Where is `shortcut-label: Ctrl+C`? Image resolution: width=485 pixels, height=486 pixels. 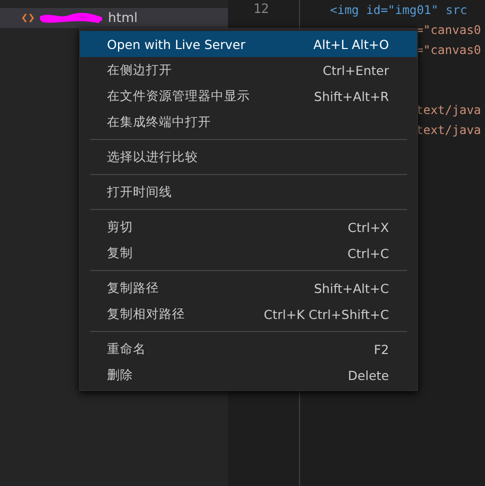 shortcut-label: Ctrl+C is located at coordinates (368, 253).